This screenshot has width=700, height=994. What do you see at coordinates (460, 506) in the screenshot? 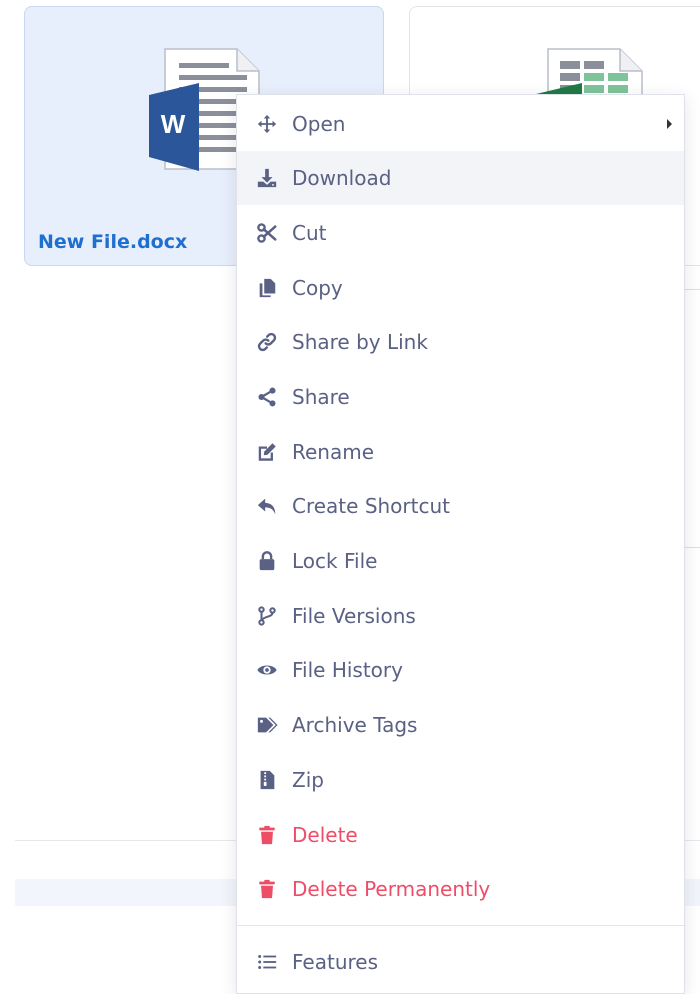
I see `menu-item-create-shortcut: Create Shortcut` at bounding box center [460, 506].